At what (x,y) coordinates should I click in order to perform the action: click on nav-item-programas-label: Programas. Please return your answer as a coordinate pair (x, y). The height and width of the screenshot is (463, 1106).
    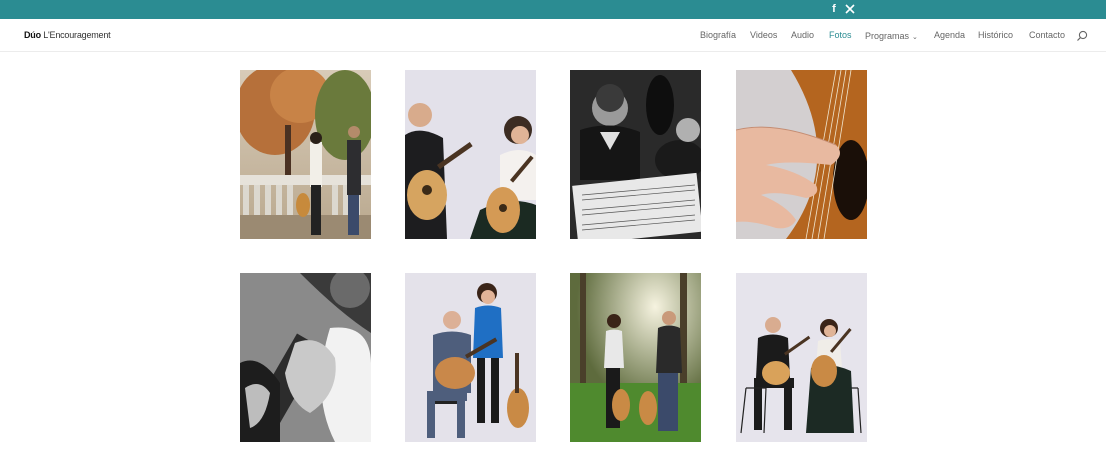
    Looking at the image, I should click on (887, 36).